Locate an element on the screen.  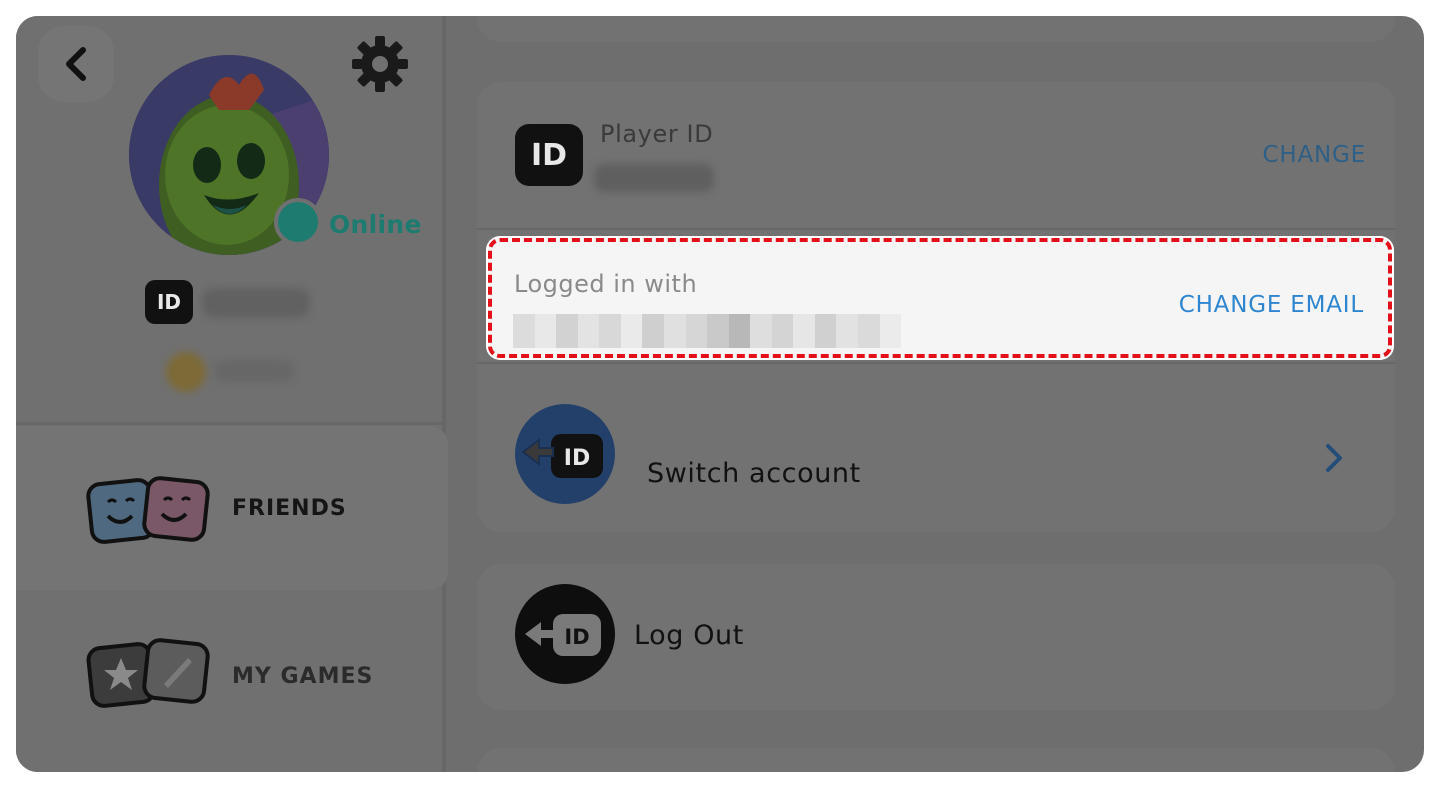
nav-item-label: FRIENDS is located at coordinates (289, 508).